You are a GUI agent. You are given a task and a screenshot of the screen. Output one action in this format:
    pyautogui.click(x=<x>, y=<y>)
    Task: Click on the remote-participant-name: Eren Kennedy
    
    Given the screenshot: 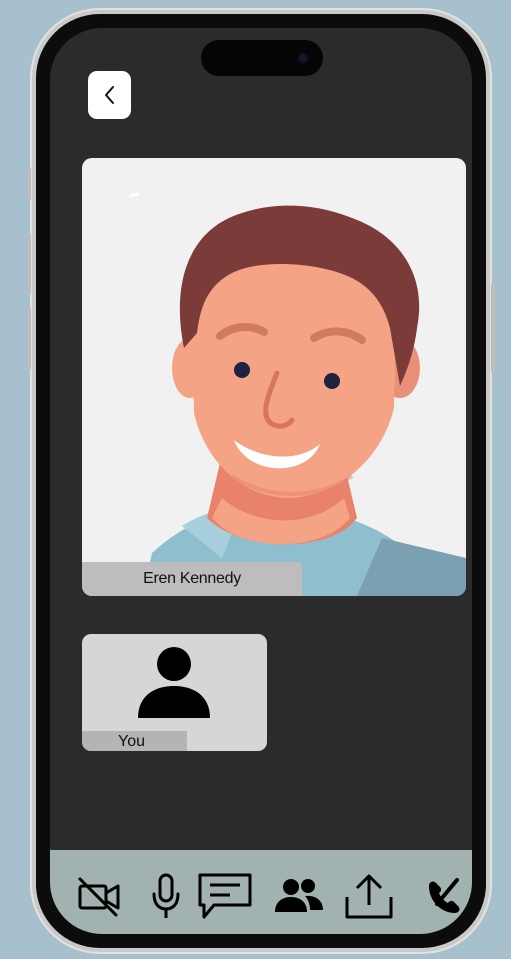 What is the action you would take?
    pyautogui.click(x=192, y=579)
    